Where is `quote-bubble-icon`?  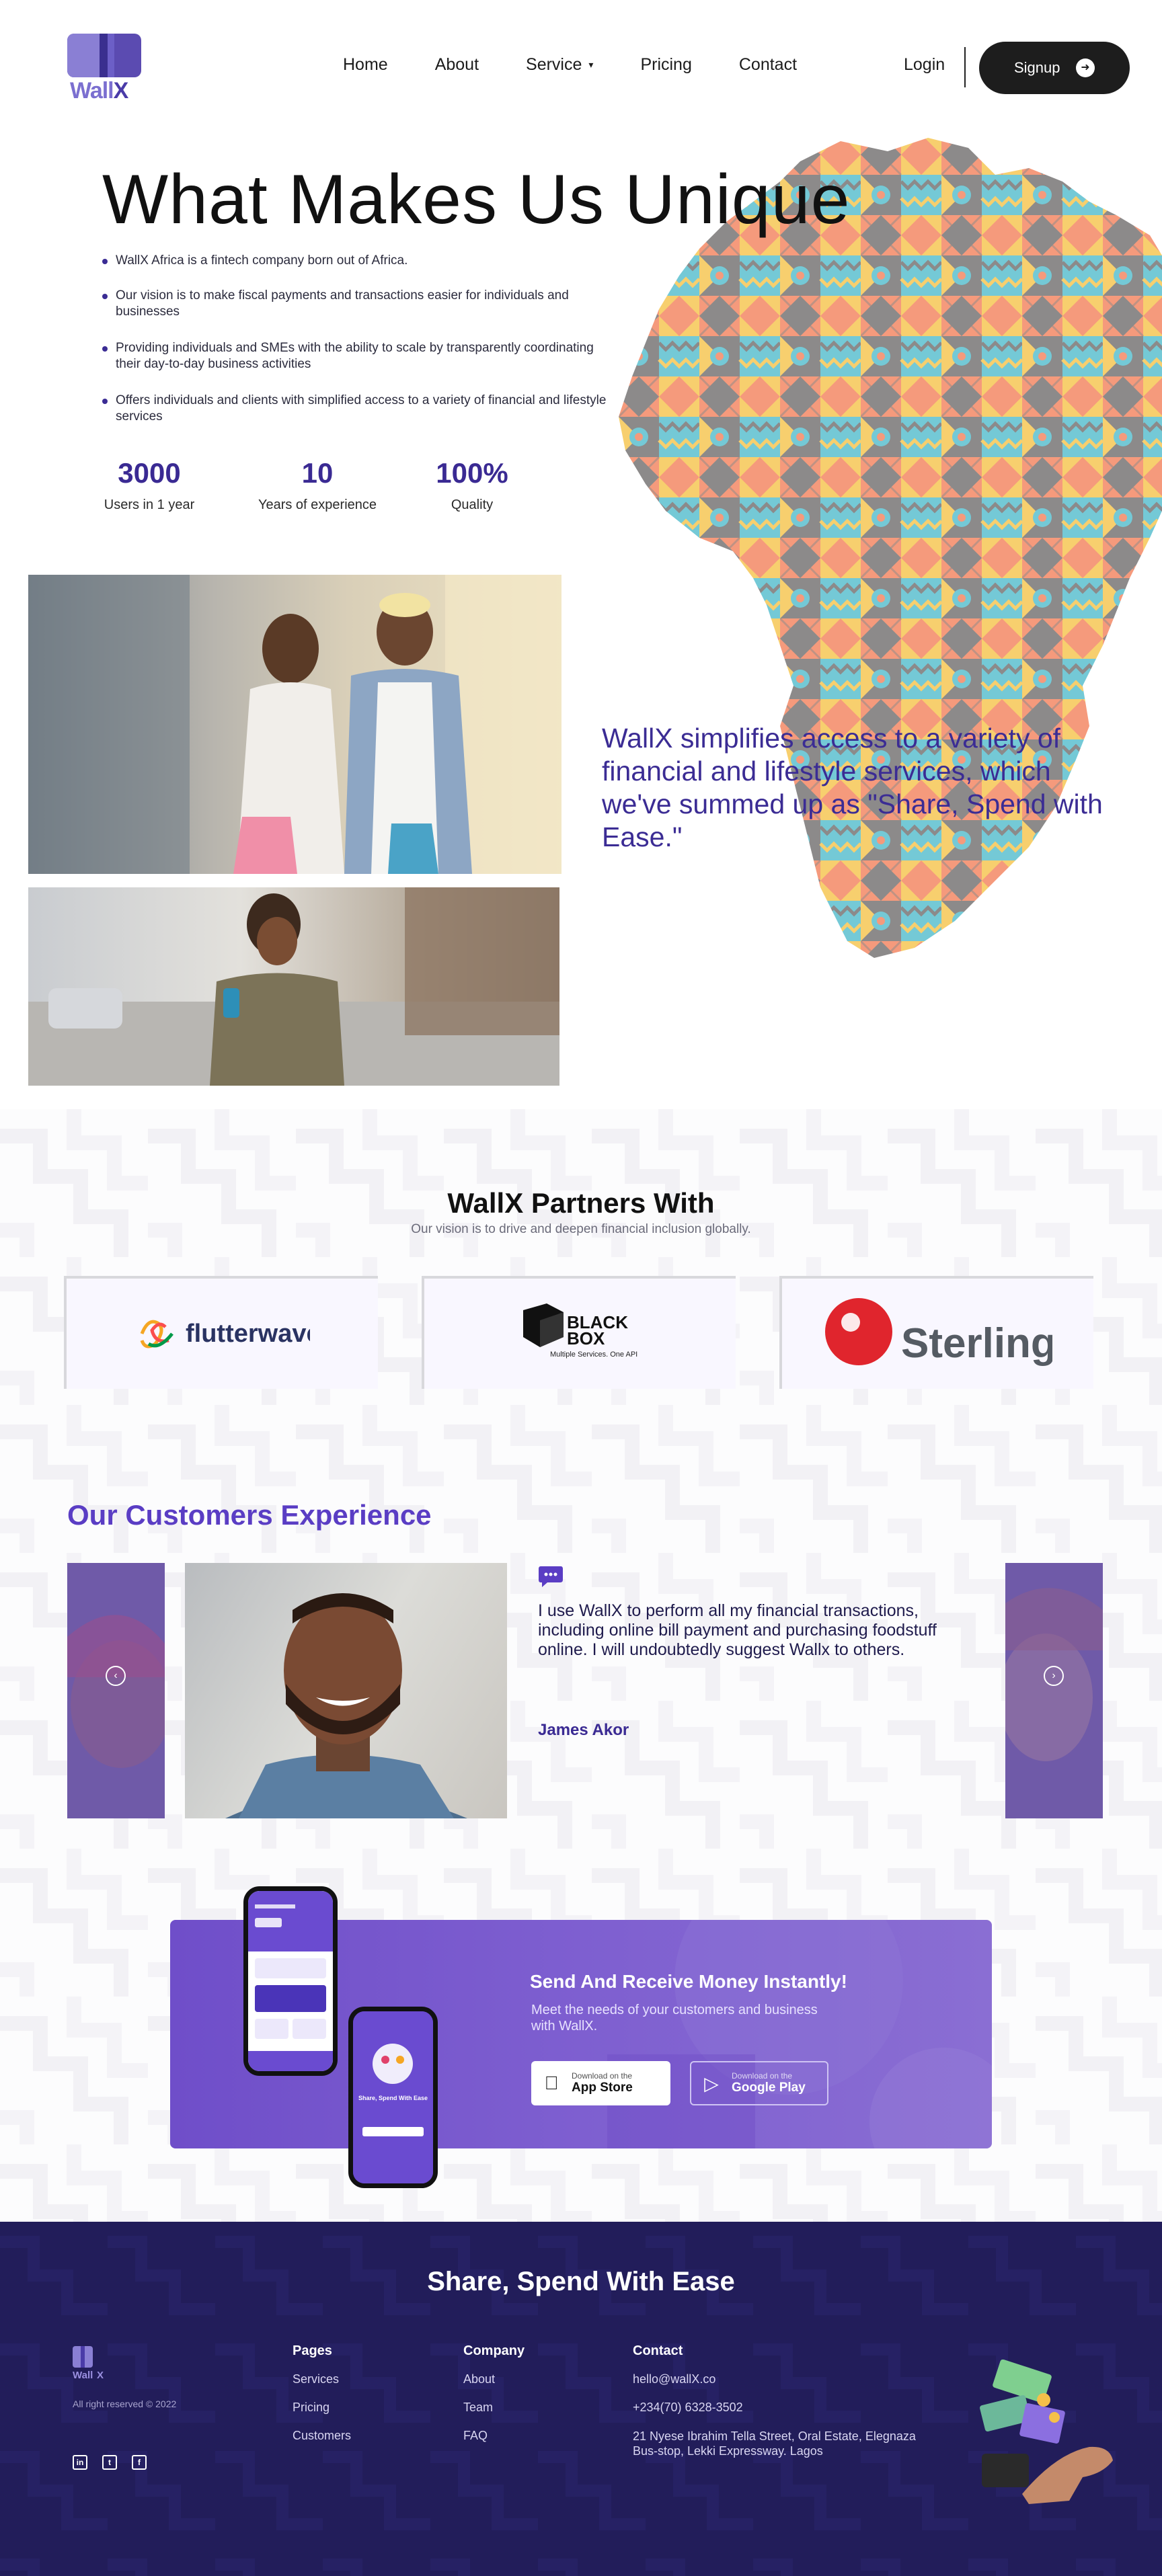
quote-bubble-icon is located at coordinates (551, 1576).